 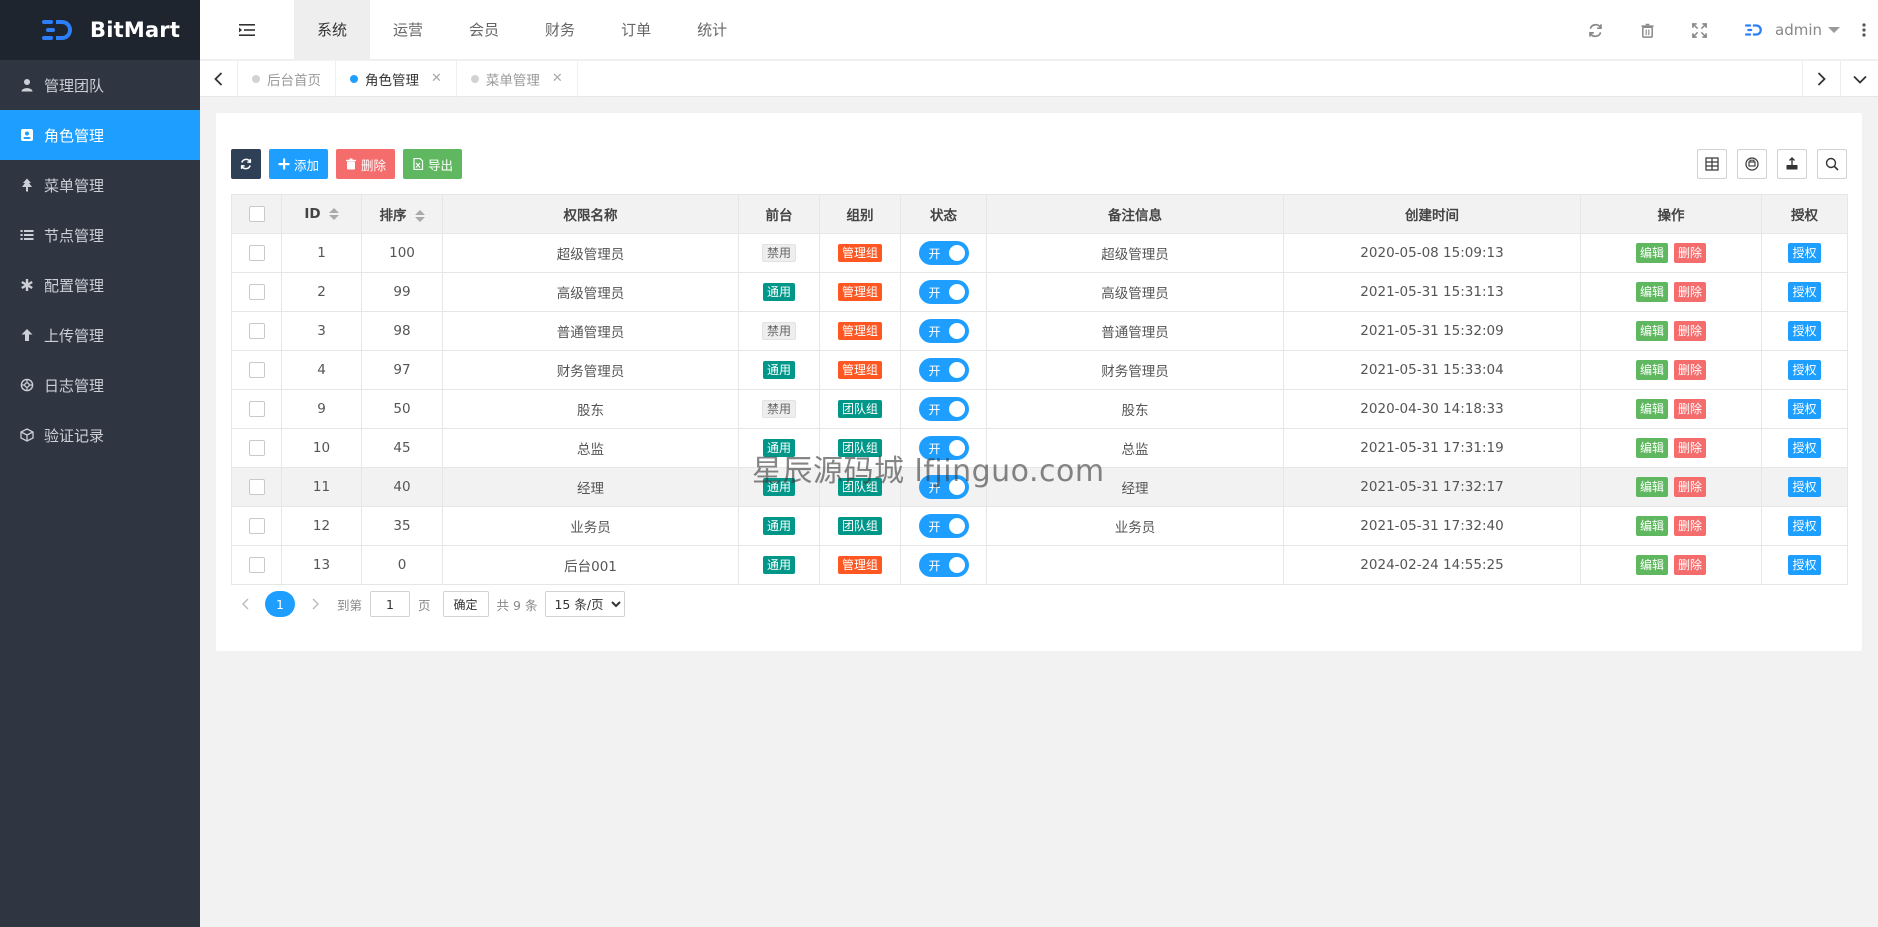 I want to click on logo: BitMart, so click(x=100, y=30).